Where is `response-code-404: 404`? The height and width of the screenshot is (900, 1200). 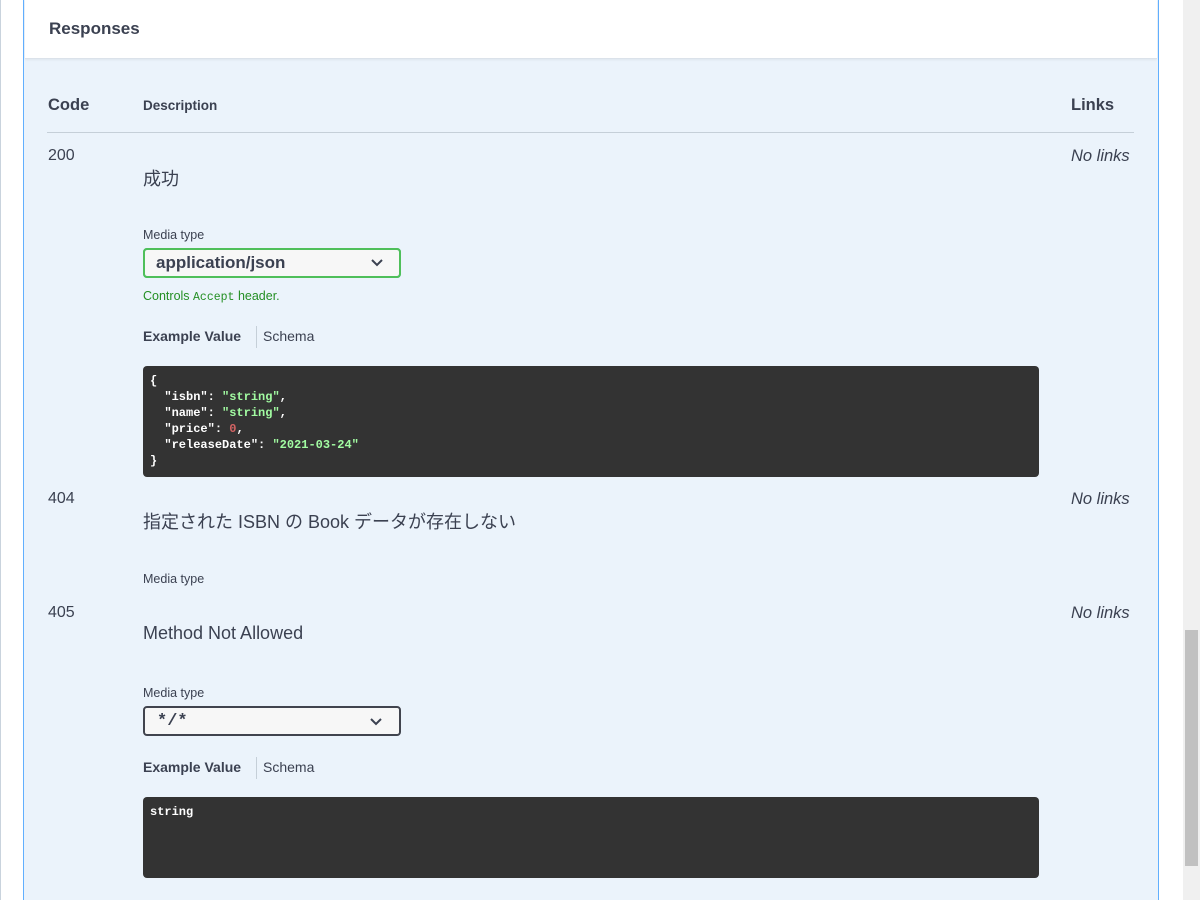
response-code-404: 404 is located at coordinates (61, 498).